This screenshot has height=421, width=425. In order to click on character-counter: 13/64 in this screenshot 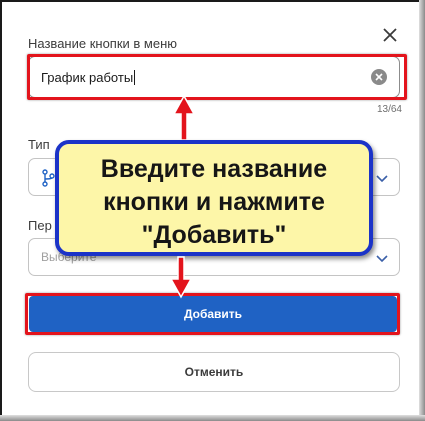, I will do `click(389, 109)`.